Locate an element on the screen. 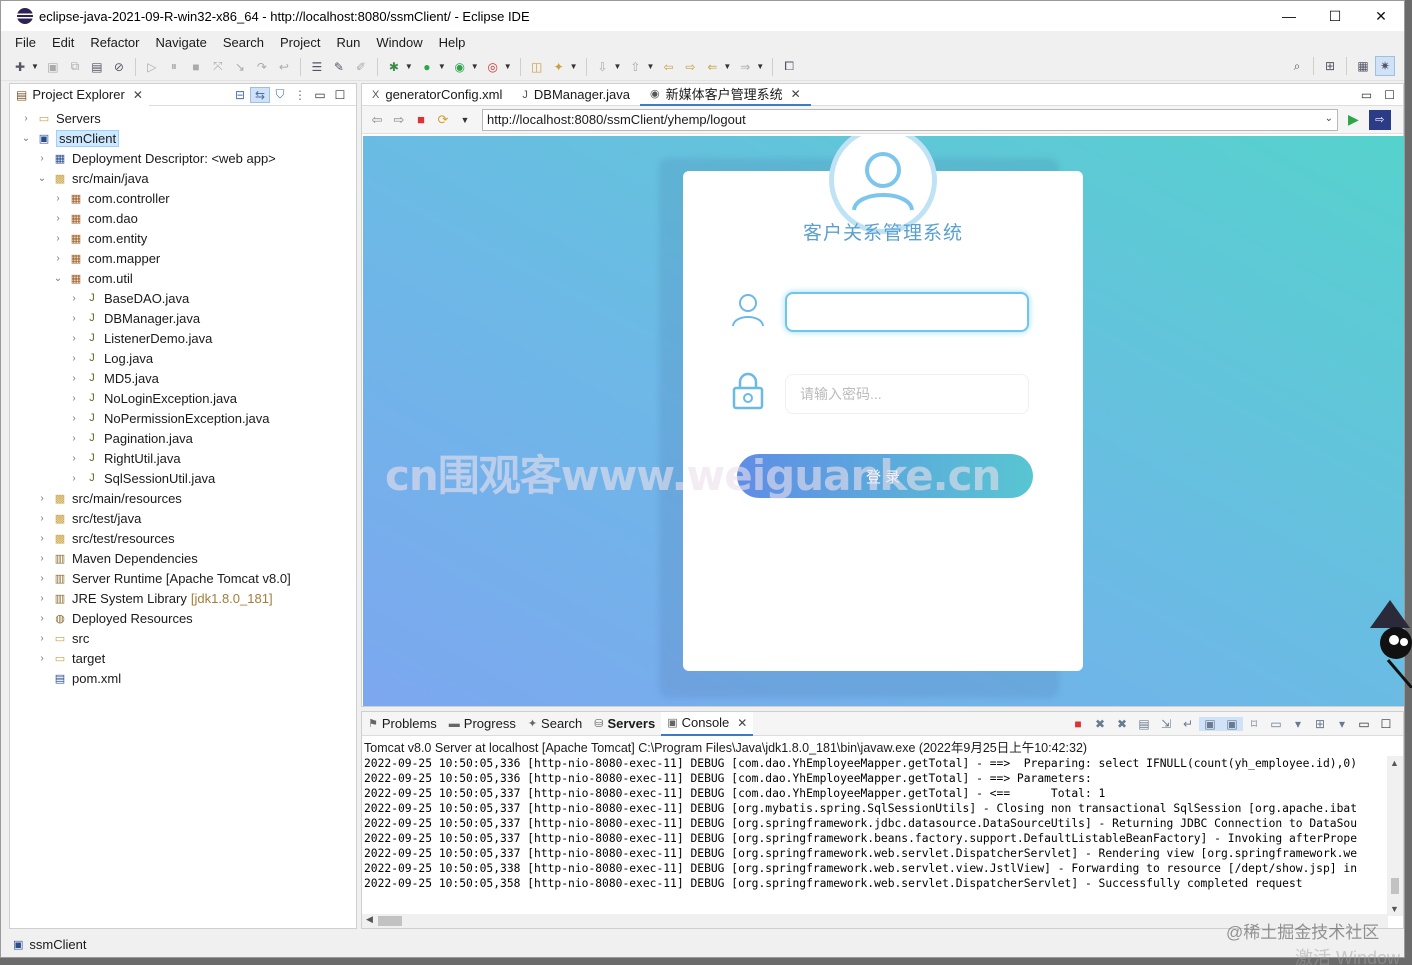 The width and height of the screenshot is (1412, 965). scroll-lock-icon: ⇲ is located at coordinates (1166, 724).